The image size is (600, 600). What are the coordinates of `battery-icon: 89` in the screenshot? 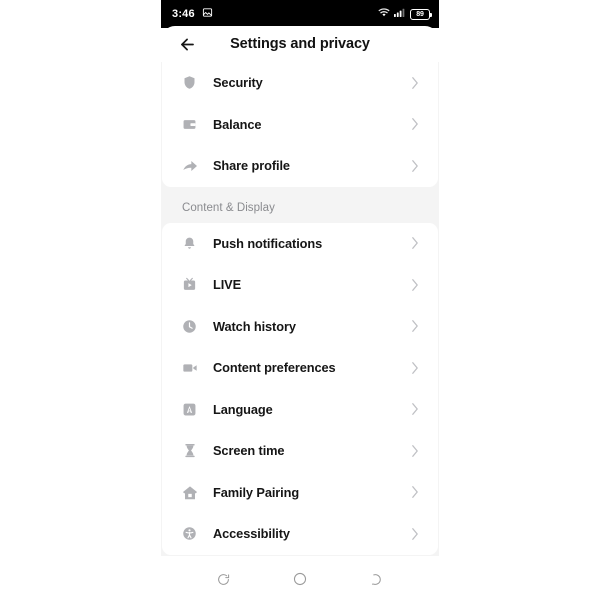 It's located at (421, 14).